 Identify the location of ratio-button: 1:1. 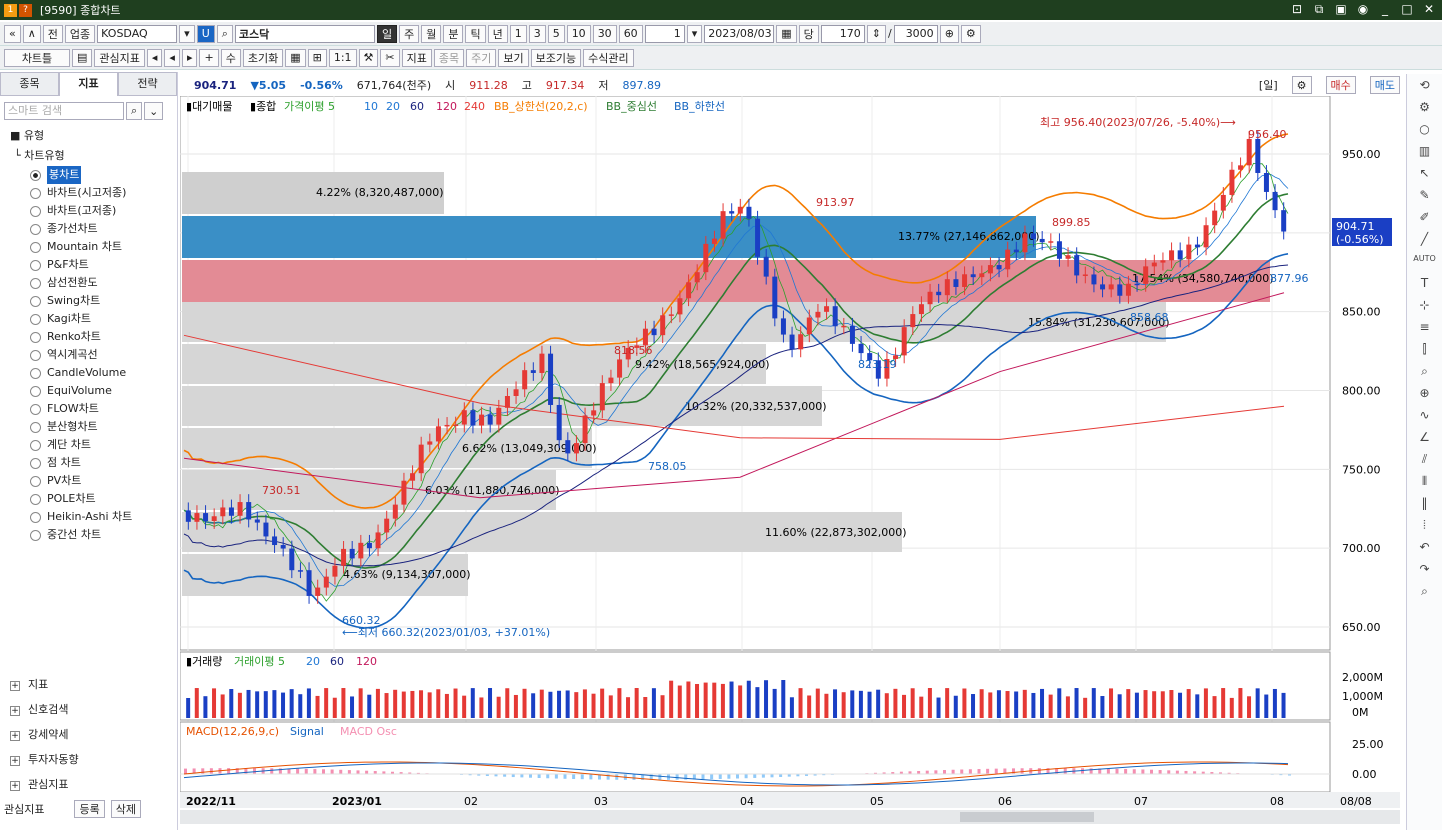
(342, 57).